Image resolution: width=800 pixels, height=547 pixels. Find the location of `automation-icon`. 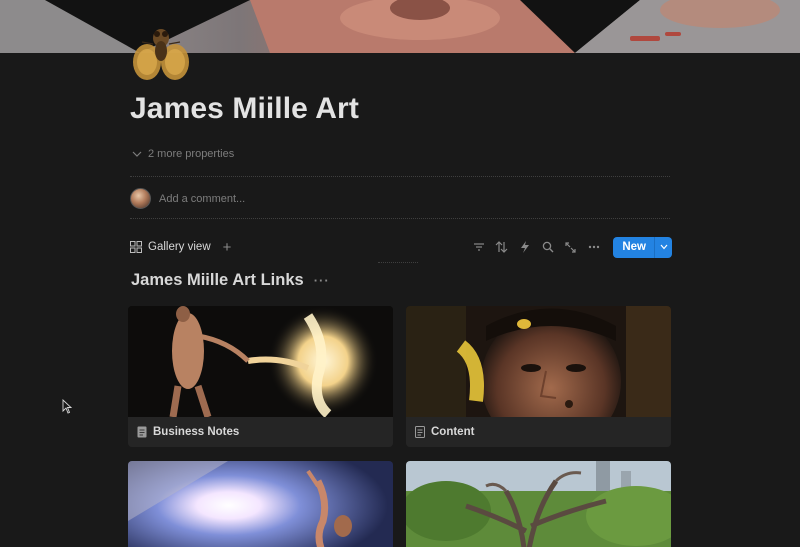

automation-icon is located at coordinates (524, 247).